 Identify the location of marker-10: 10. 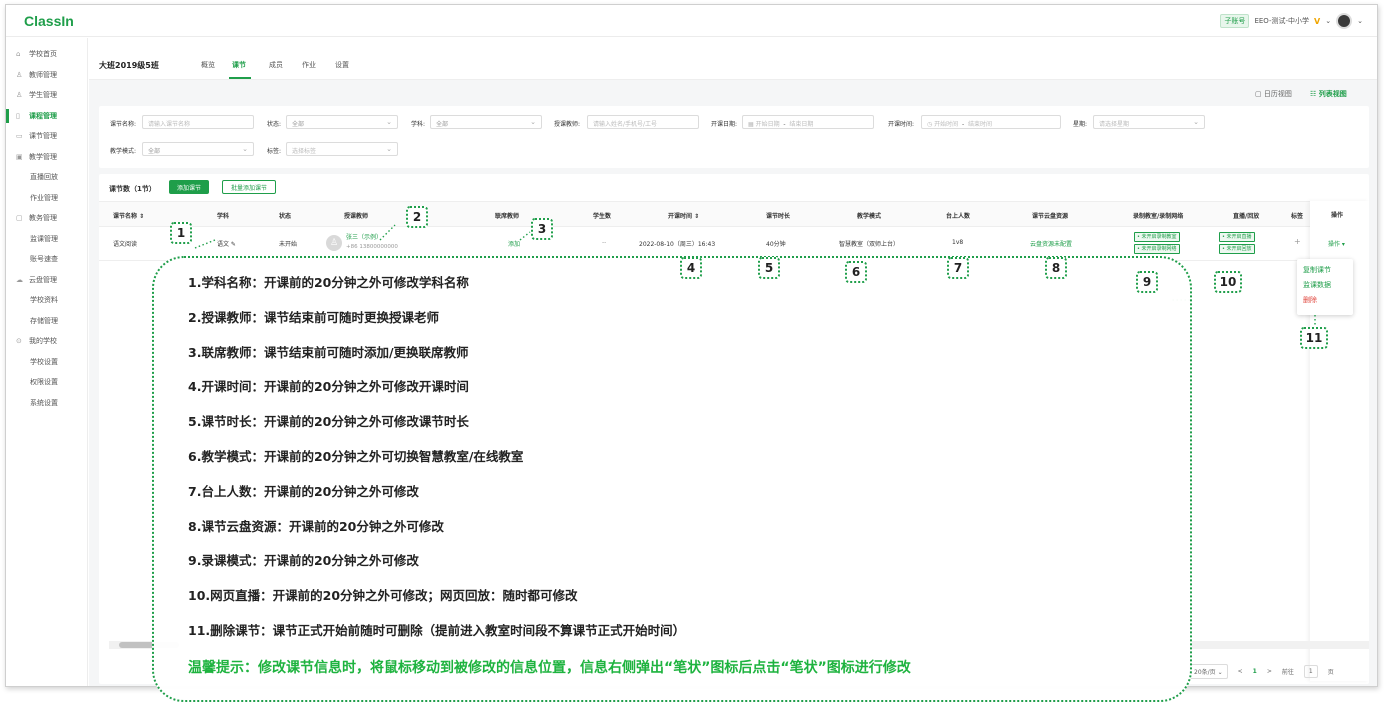
(1228, 282).